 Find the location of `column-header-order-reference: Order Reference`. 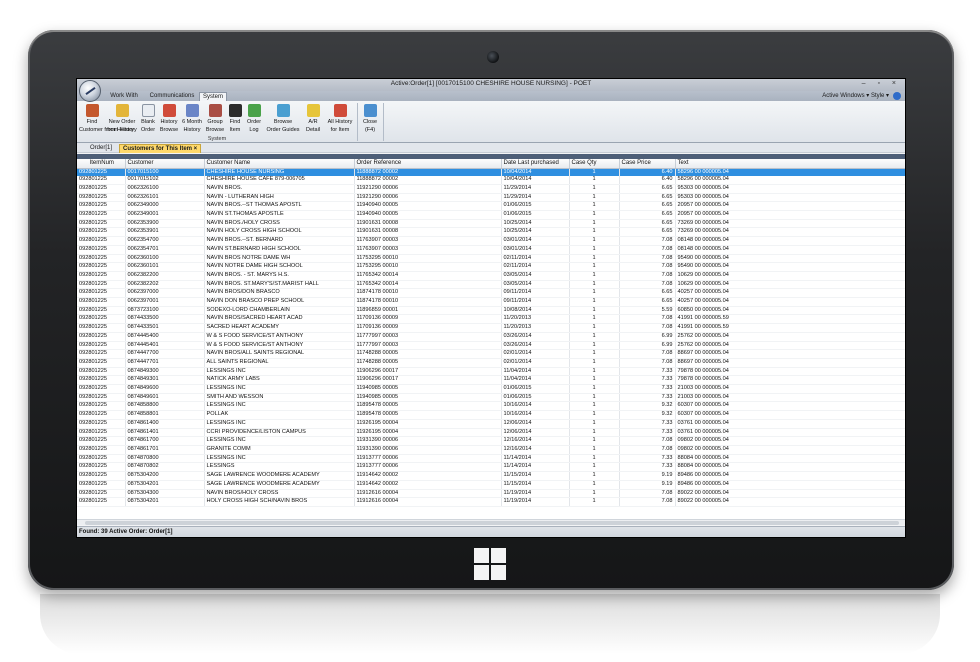

column-header-order-reference: Order Reference is located at coordinates (428, 164).